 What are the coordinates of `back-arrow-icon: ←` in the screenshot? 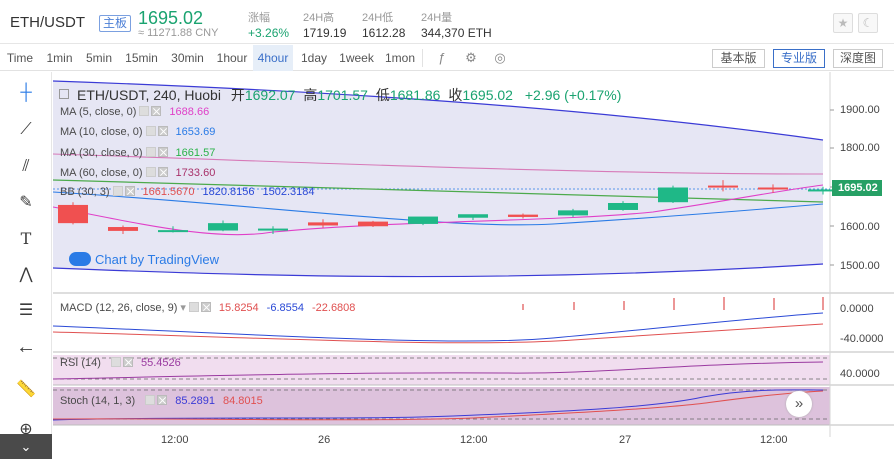 It's located at (26, 347).